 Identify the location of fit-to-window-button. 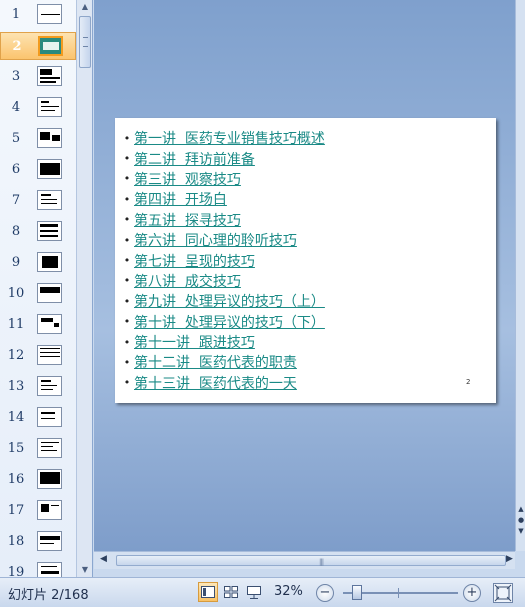
(503, 593).